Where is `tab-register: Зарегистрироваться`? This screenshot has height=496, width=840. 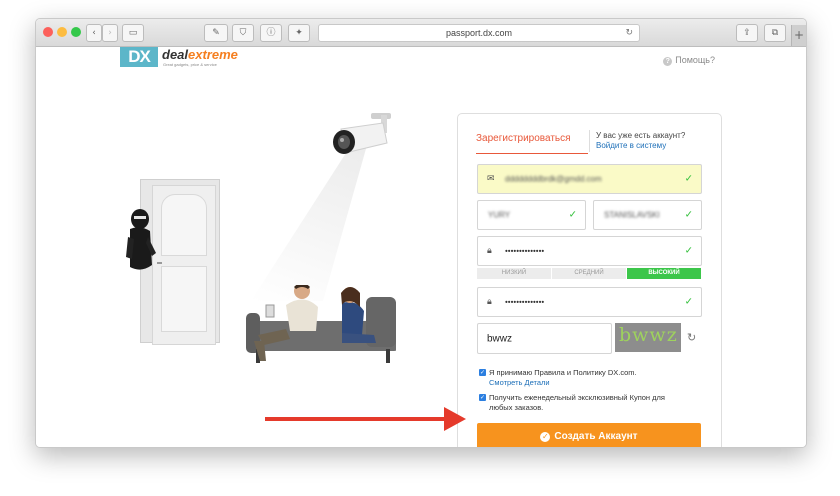 tab-register: Зарегистрироваться is located at coordinates (523, 138).